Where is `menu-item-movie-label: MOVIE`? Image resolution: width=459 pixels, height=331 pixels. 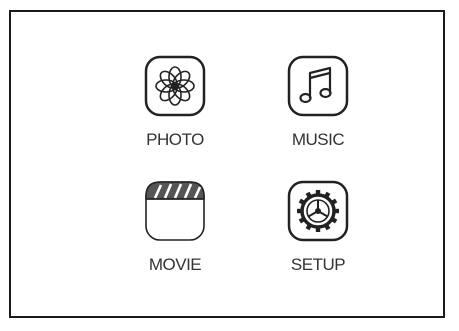 menu-item-movie-label: MOVIE is located at coordinates (175, 264).